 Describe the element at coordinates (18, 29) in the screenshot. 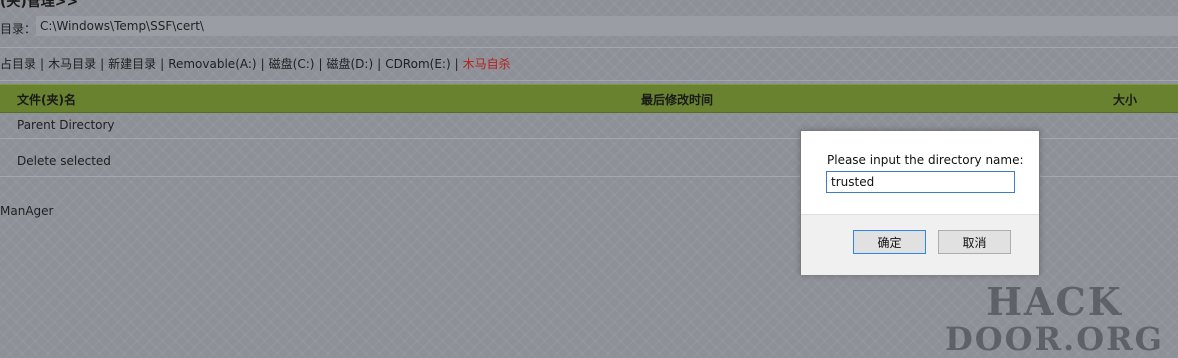

I see `directory-label: 目录：` at that location.